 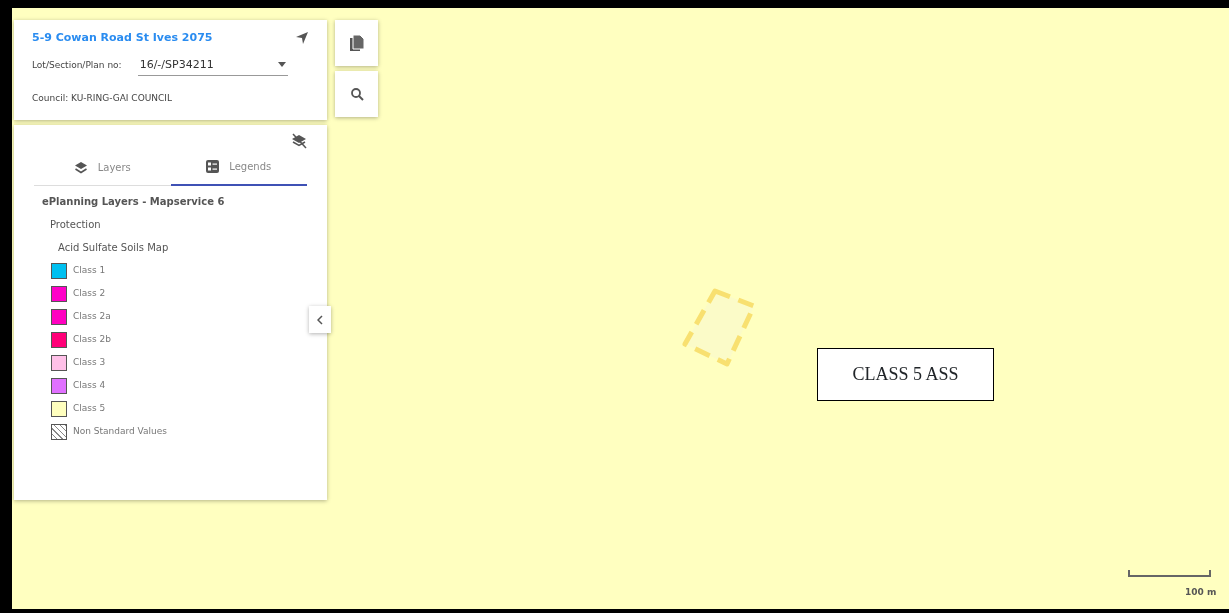 I want to click on legend-label: Class 2b, so click(x=92, y=339).